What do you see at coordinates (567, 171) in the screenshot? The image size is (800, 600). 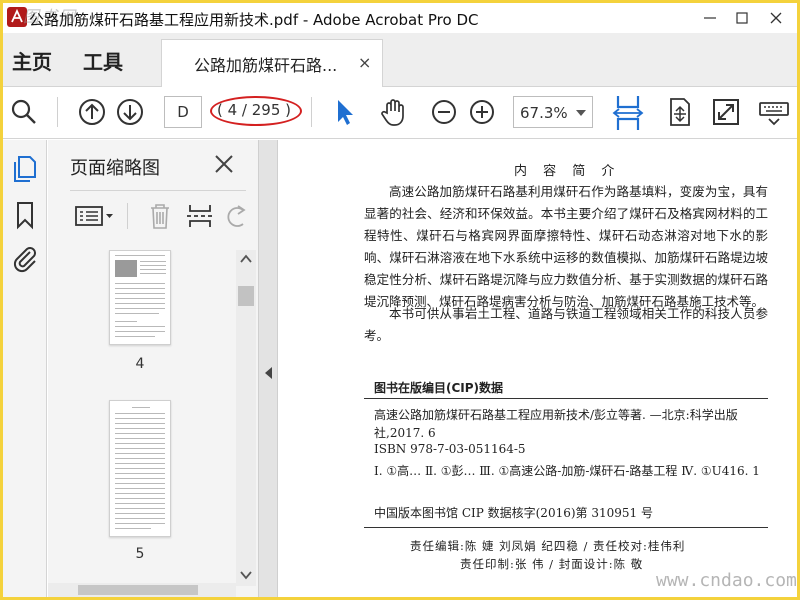 I see `doc-heading: 内 容 简 介` at bounding box center [567, 171].